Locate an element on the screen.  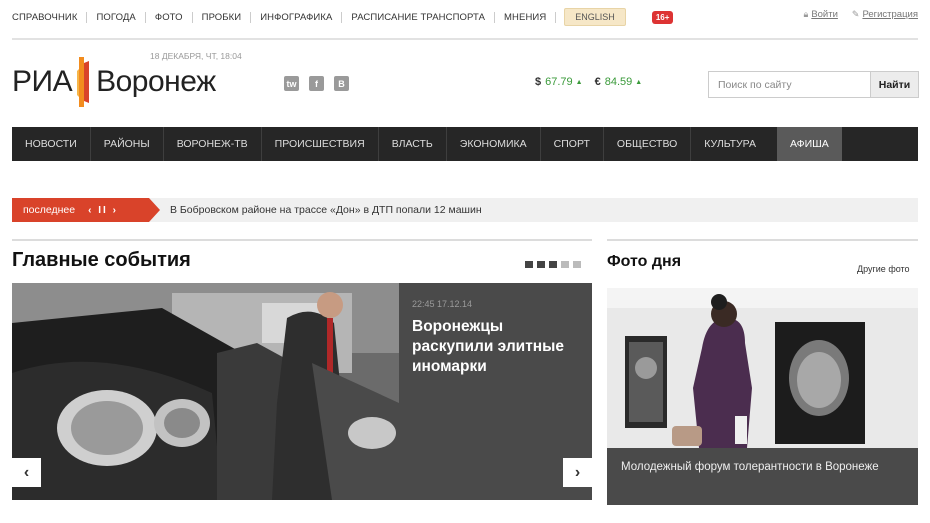
other-photos-link: Другие фото is located at coordinates (883, 269).